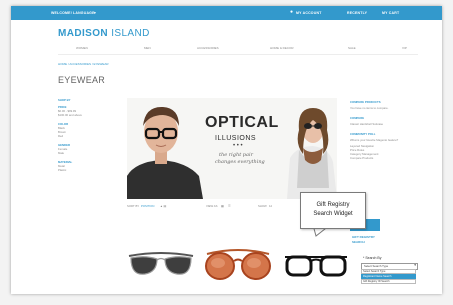 This screenshot has width=453, height=305. What do you see at coordinates (238, 264) in the screenshot?
I see `product-round-sunglasses` at bounding box center [238, 264].